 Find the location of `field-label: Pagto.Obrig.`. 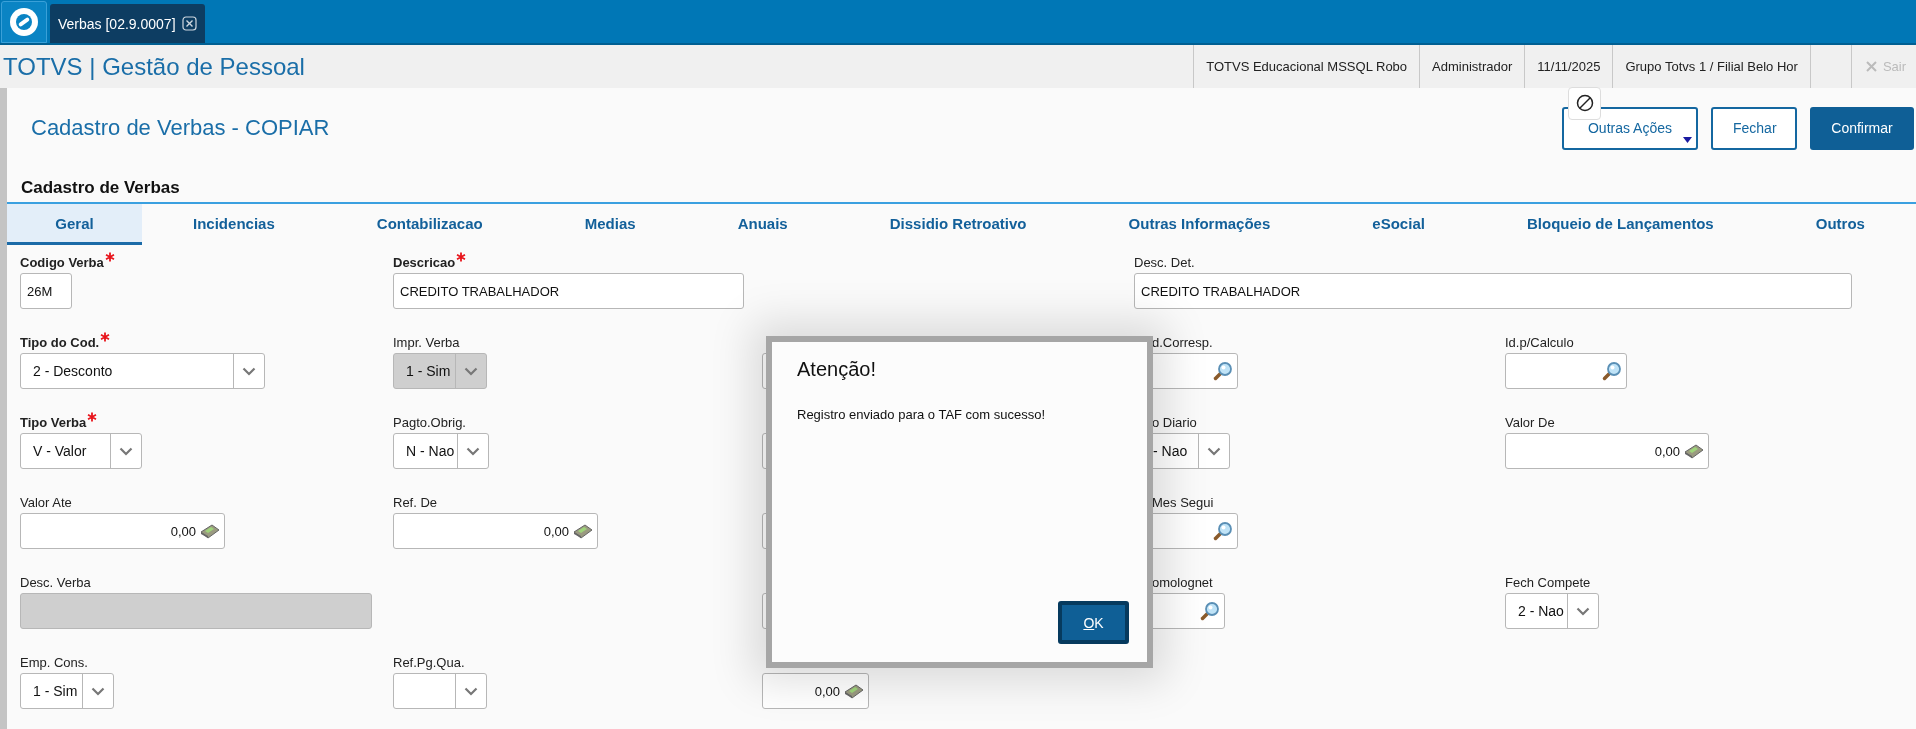

field-label: Pagto.Obrig. is located at coordinates (429, 422).